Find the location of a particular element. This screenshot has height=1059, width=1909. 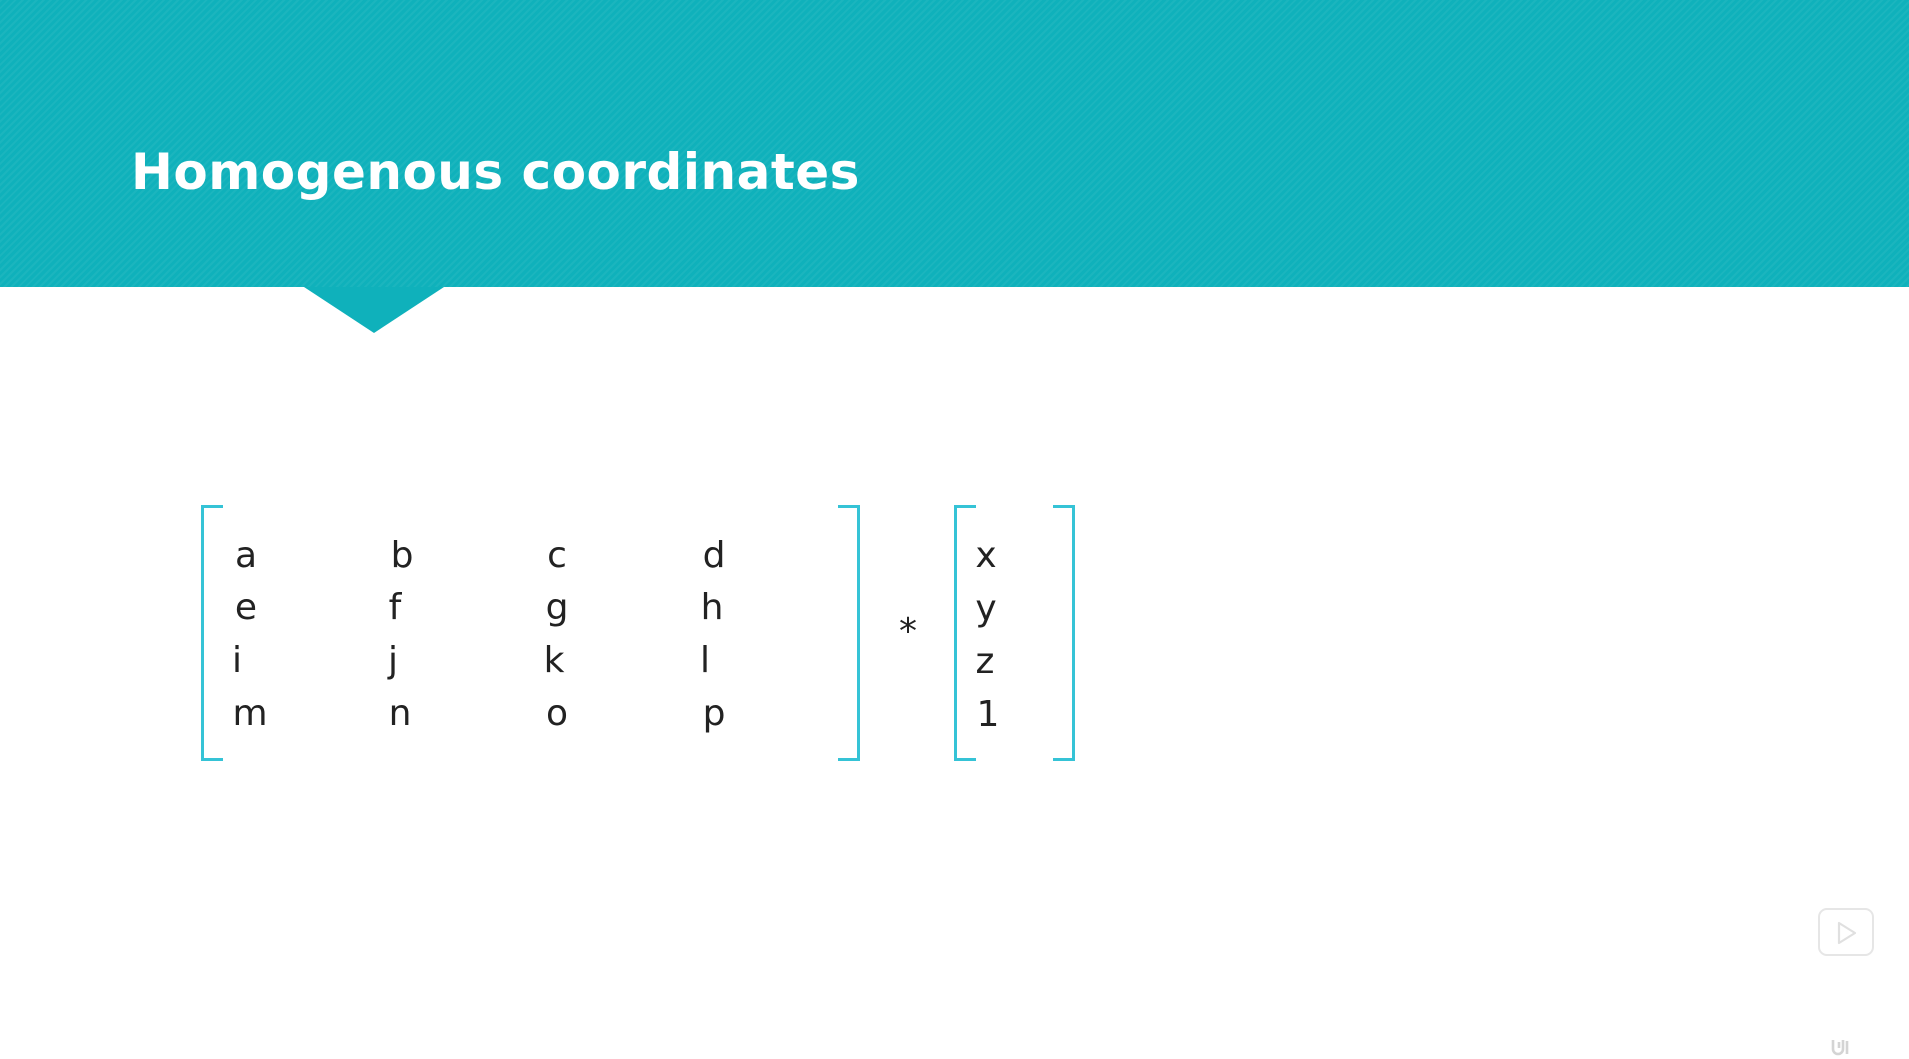

matrix-cell: b is located at coordinates (402, 555).